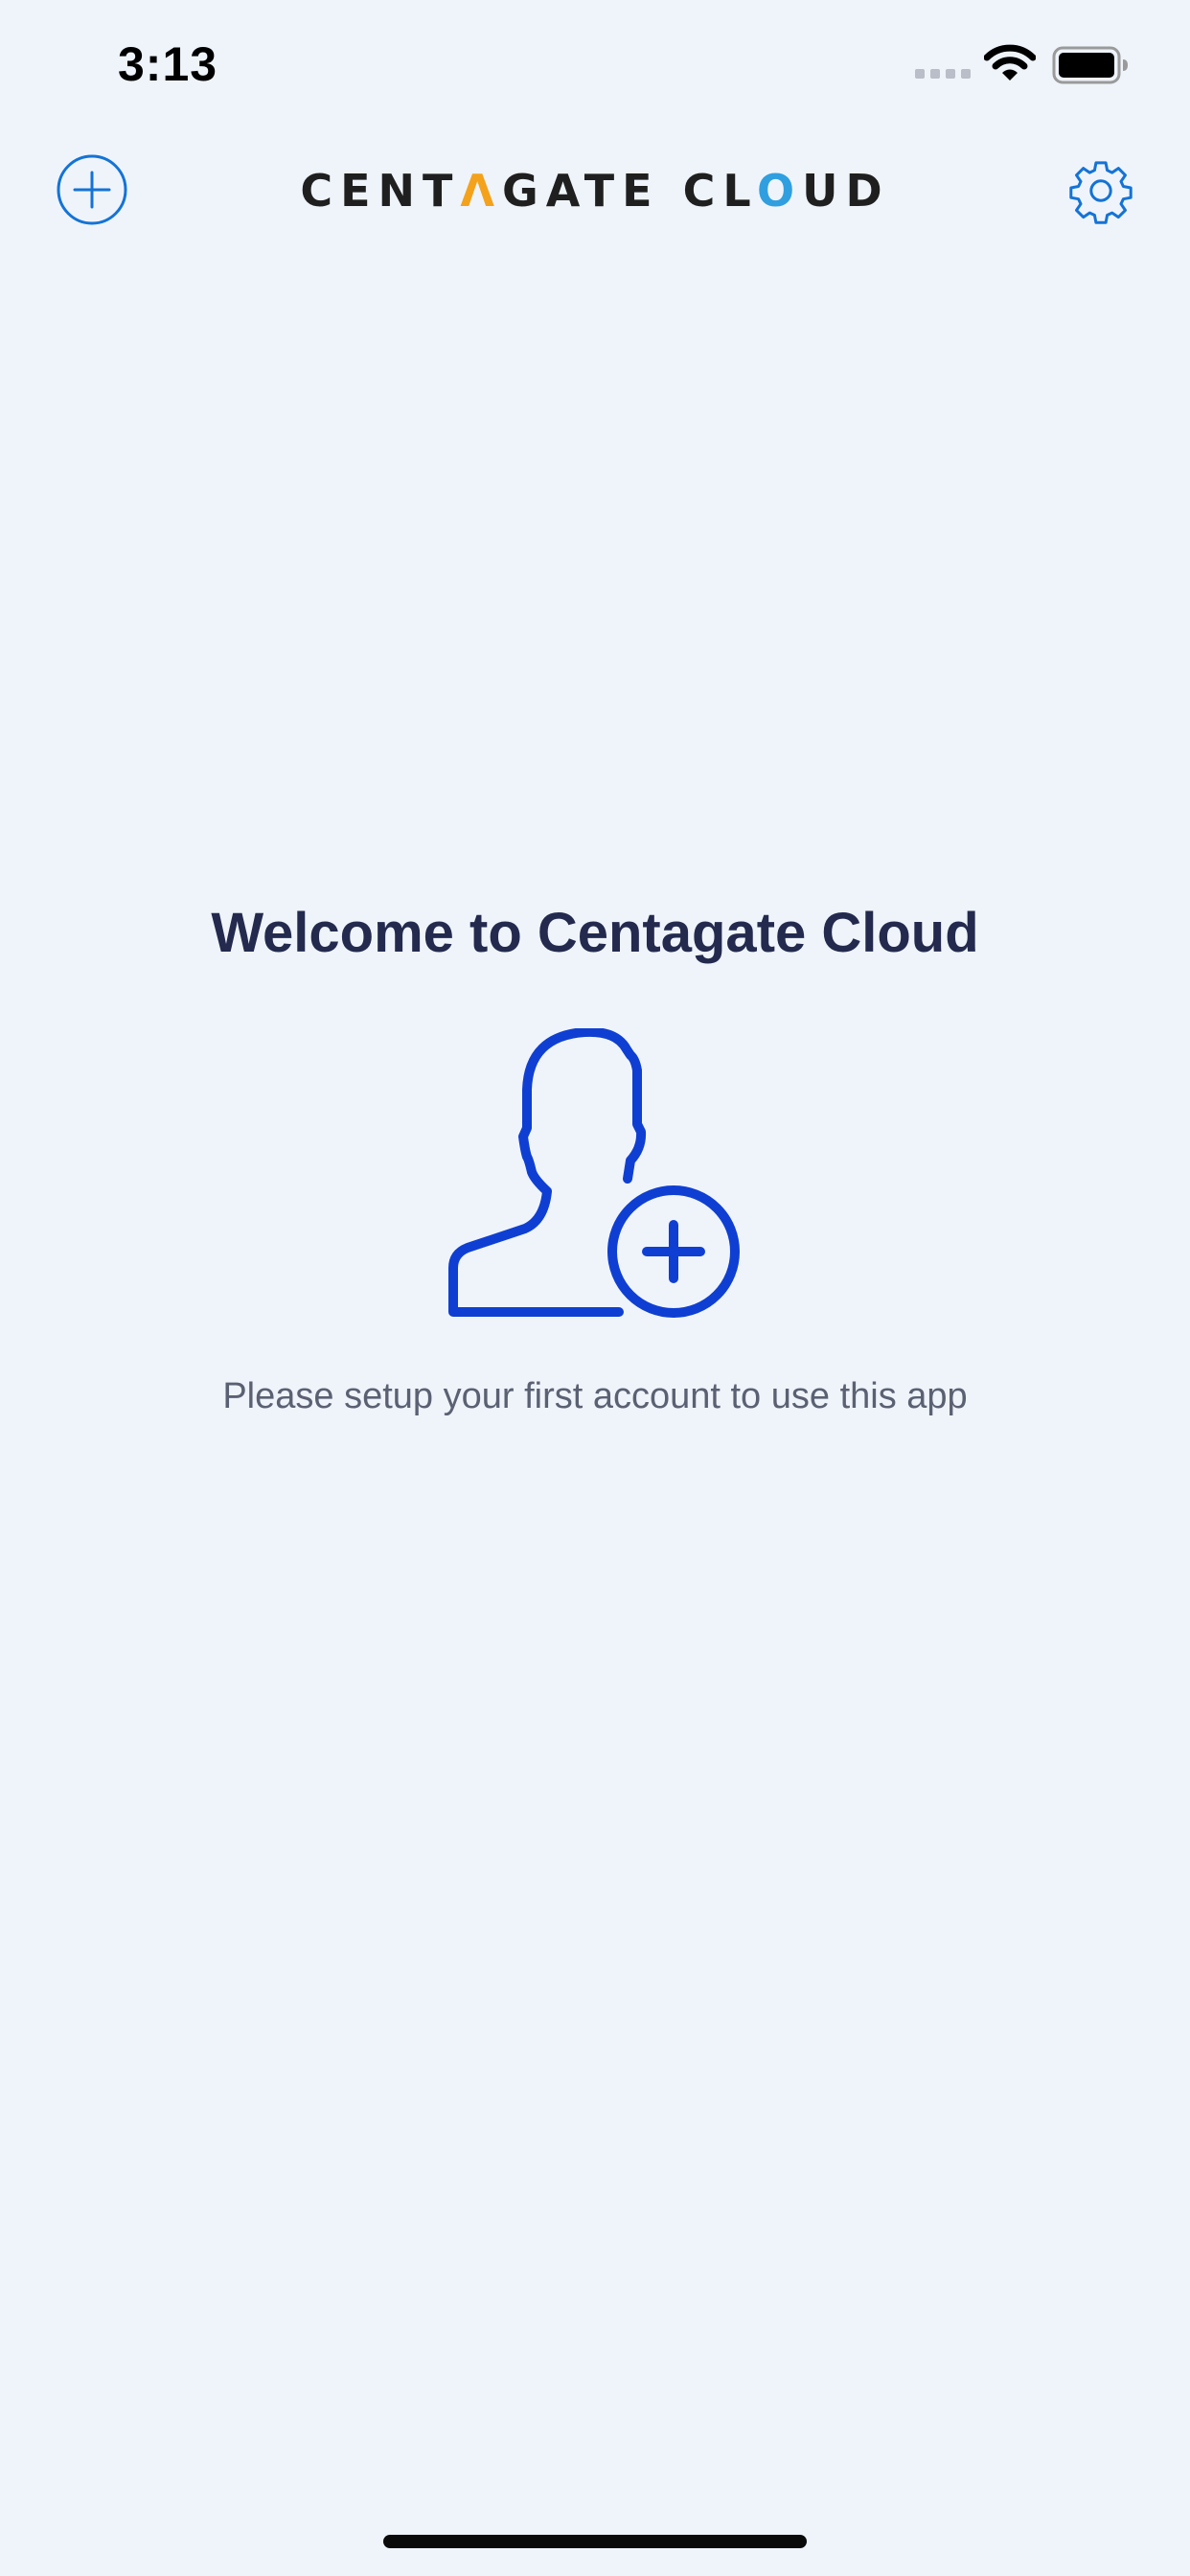 The image size is (1190, 2576). I want to click on add-account-button, so click(92, 189).